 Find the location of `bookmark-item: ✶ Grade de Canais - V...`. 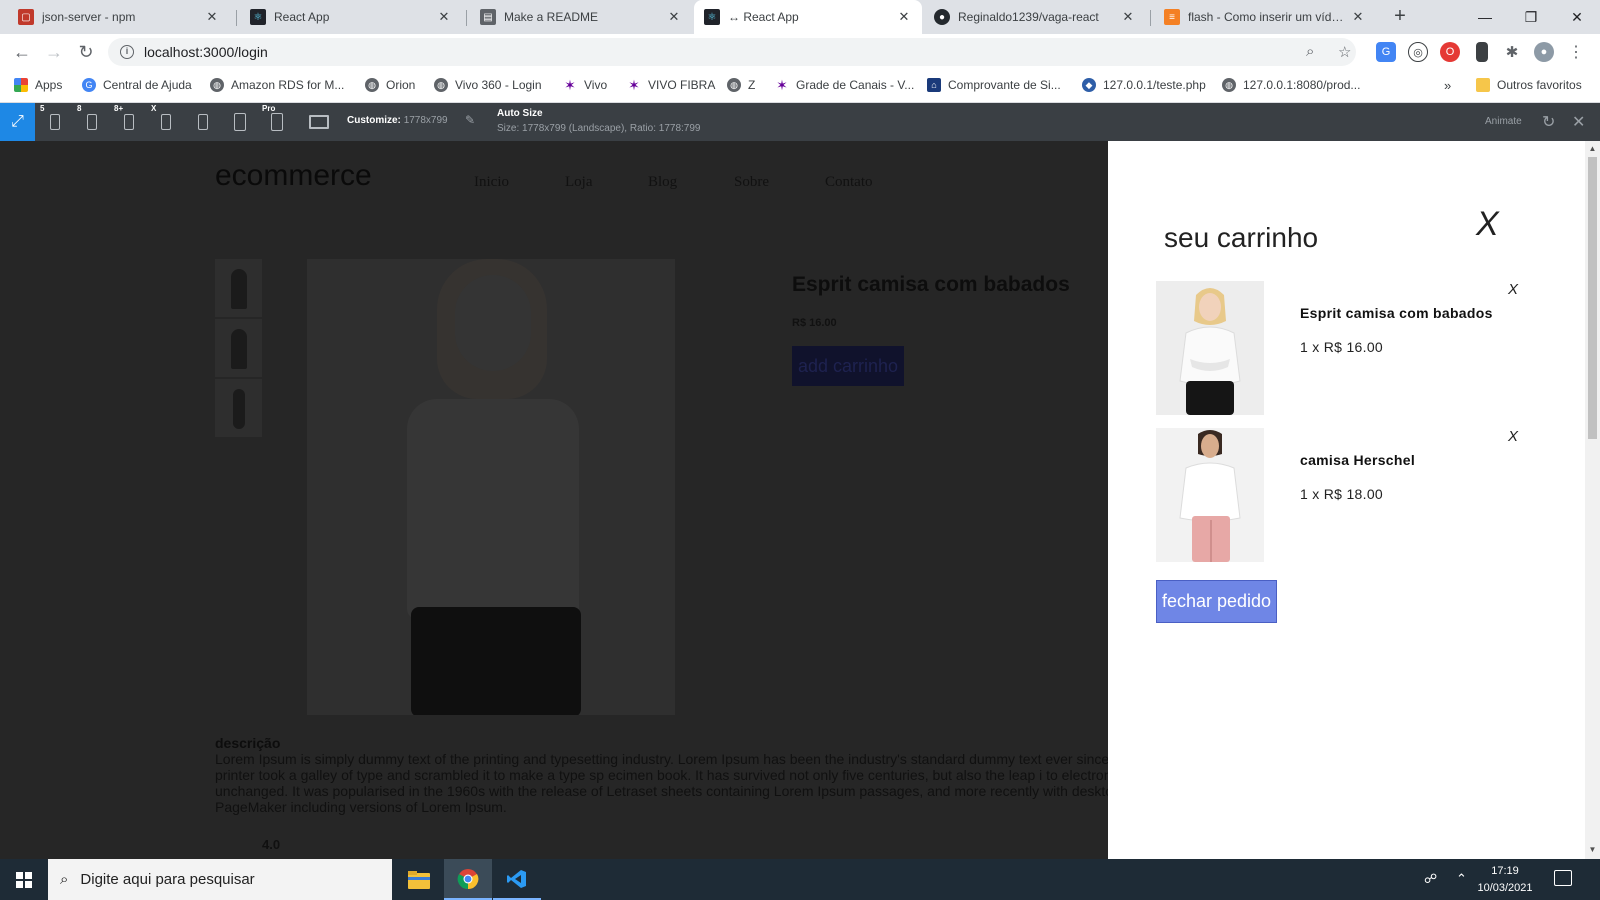

bookmark-item: ✶ Grade de Canais - V... is located at coordinates (844, 85).